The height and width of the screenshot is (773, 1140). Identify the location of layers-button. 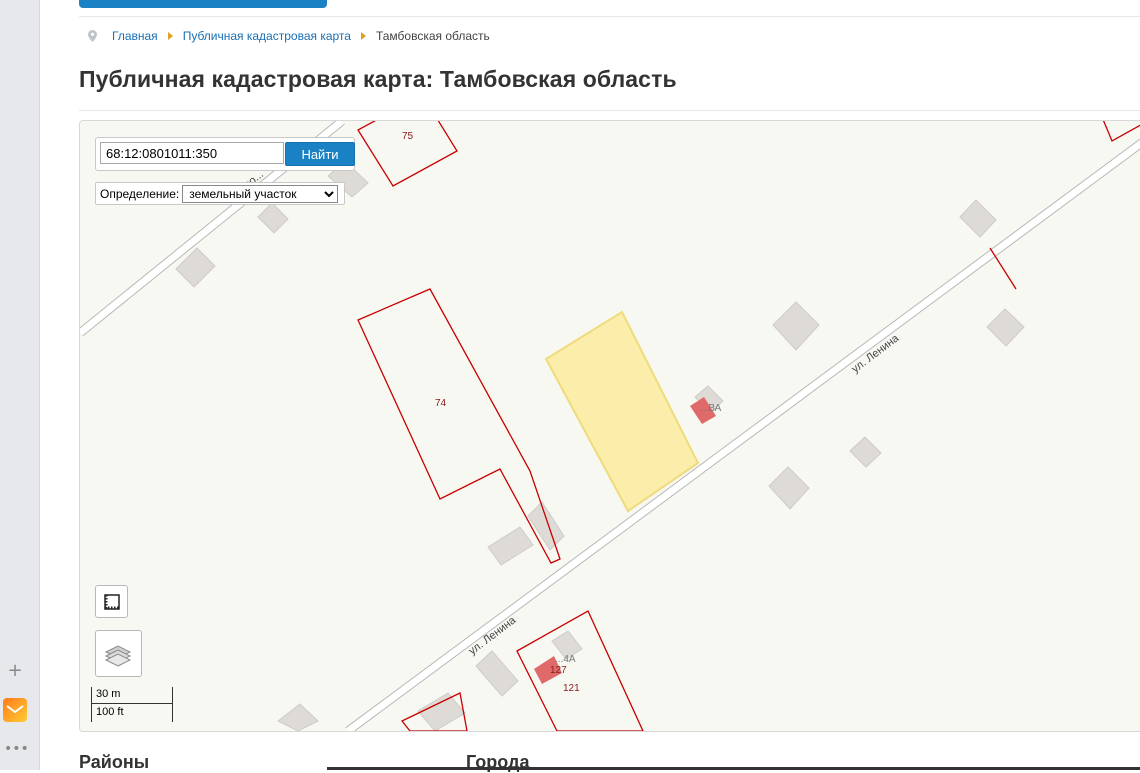
(118, 653).